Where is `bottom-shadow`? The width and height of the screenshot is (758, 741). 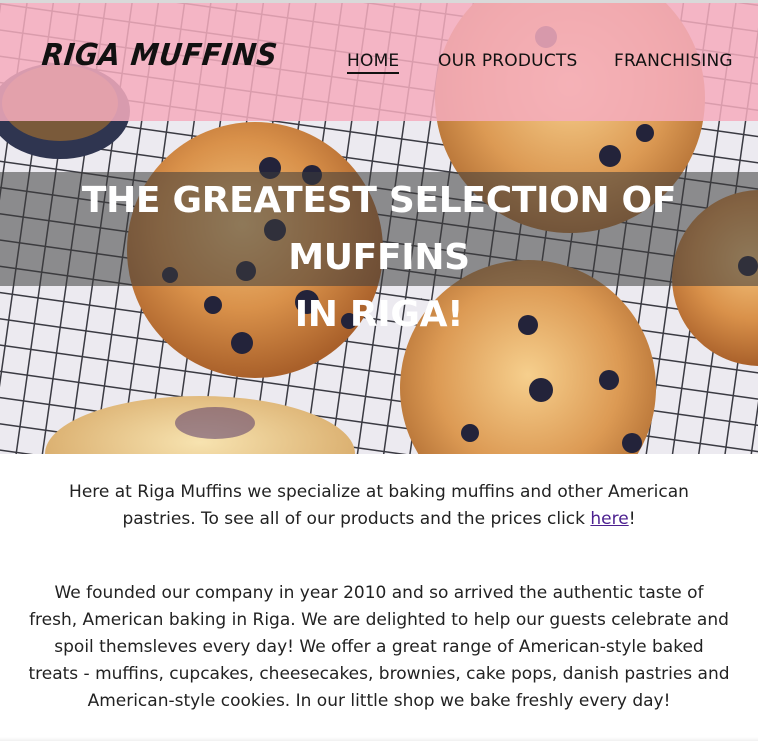
bottom-shadow is located at coordinates (379, 739).